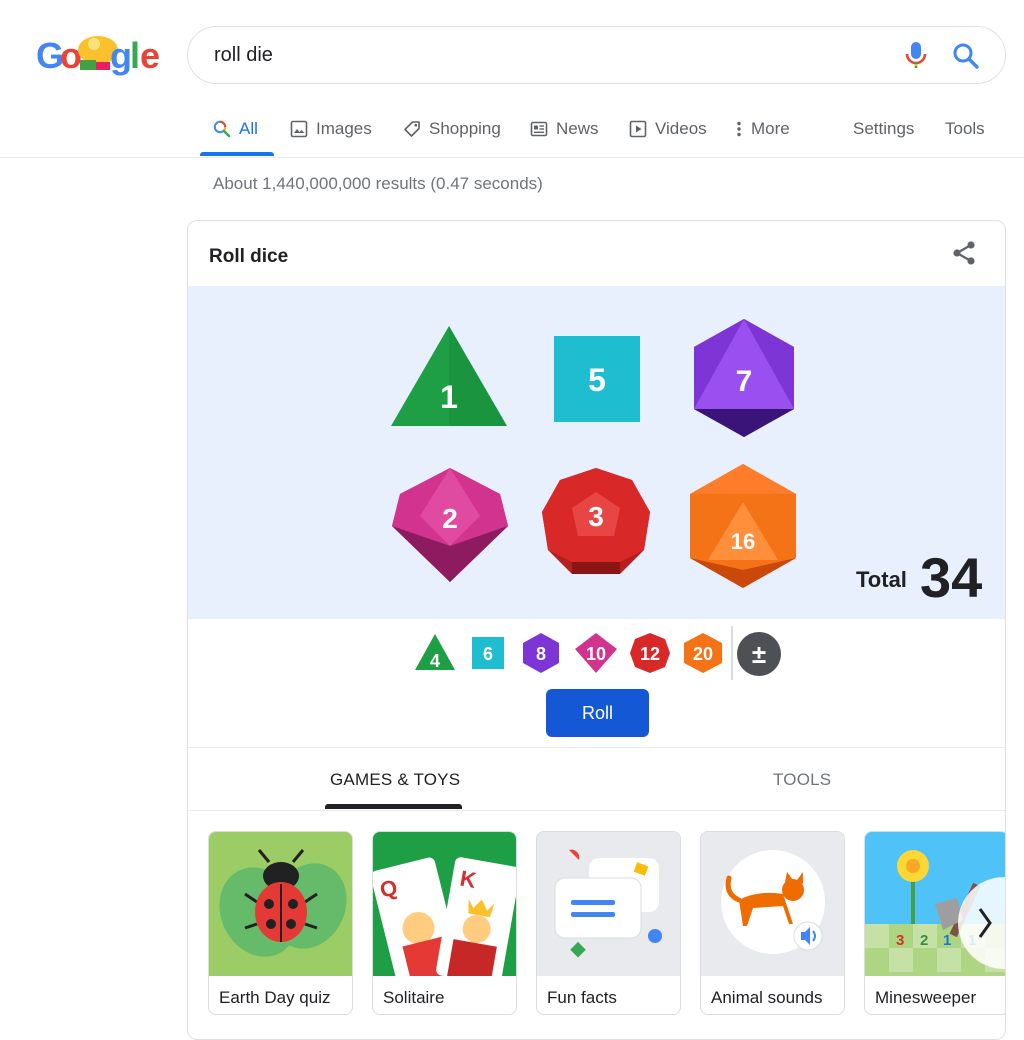 The height and width of the screenshot is (1040, 1024). What do you see at coordinates (608, 904) in the screenshot?
I see `chat-bubbles-icon` at bounding box center [608, 904].